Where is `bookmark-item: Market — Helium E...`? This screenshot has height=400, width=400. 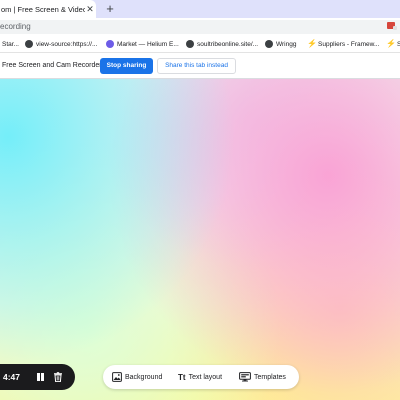
bookmark-item: Market — Helium E... is located at coordinates (142, 44).